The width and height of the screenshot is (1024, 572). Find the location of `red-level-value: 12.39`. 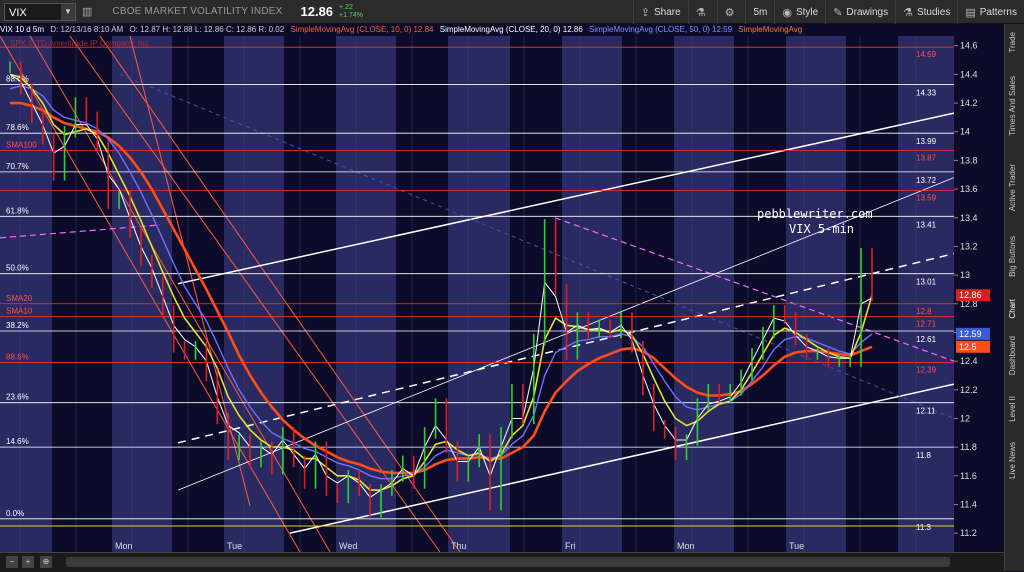

red-level-value: 12.39 is located at coordinates (926, 370).